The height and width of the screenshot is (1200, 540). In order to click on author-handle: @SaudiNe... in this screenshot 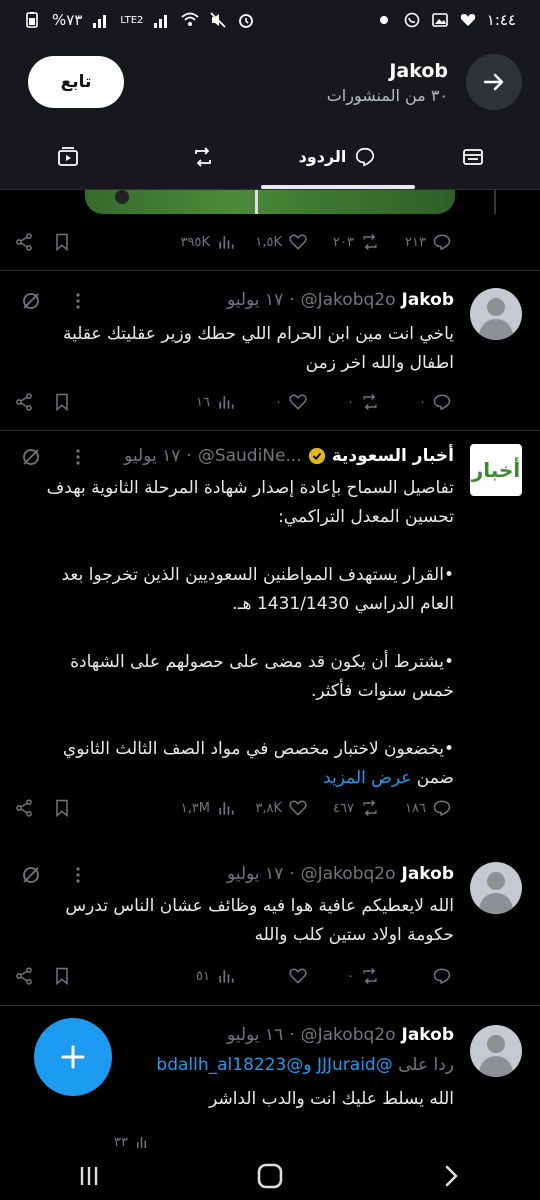, I will do `click(250, 456)`.